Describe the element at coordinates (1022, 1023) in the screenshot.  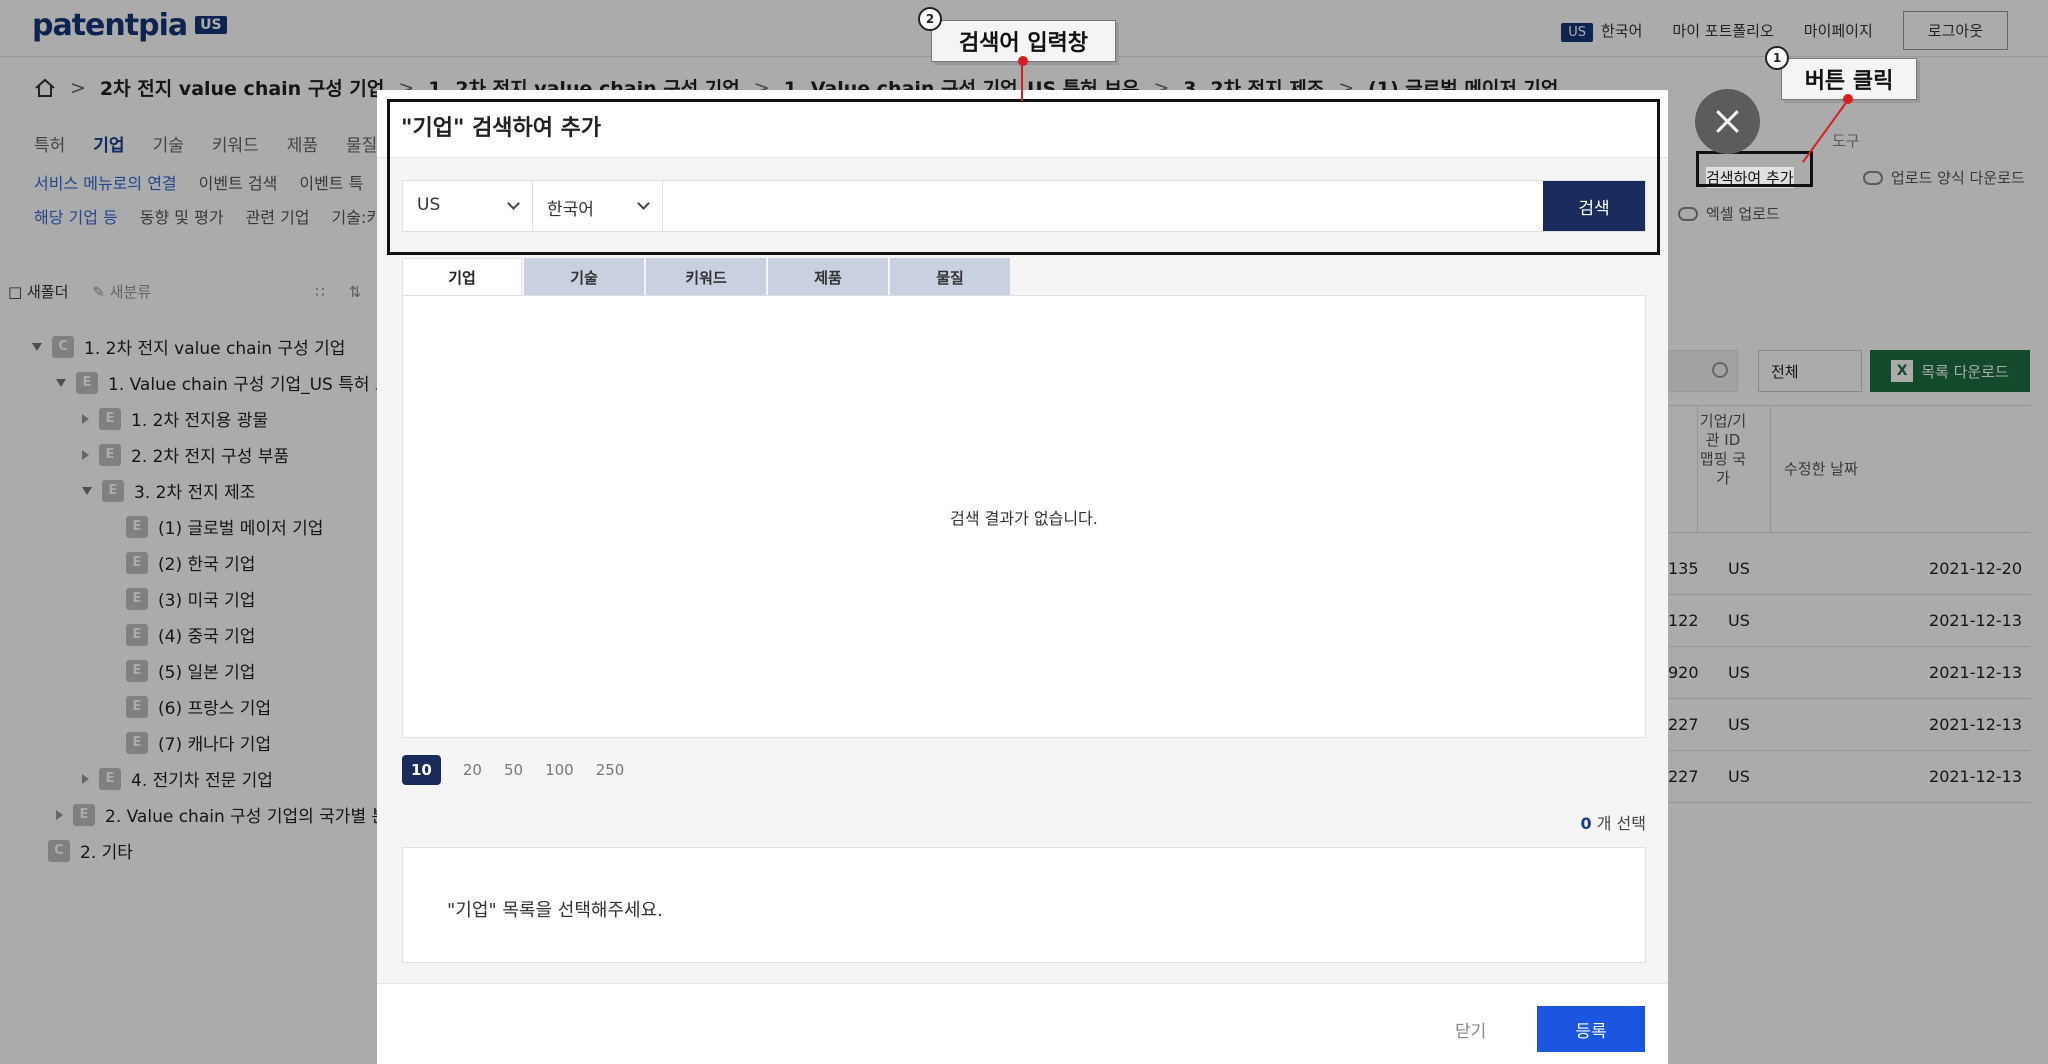
I see `modal-footer: 닫기 등록` at that location.